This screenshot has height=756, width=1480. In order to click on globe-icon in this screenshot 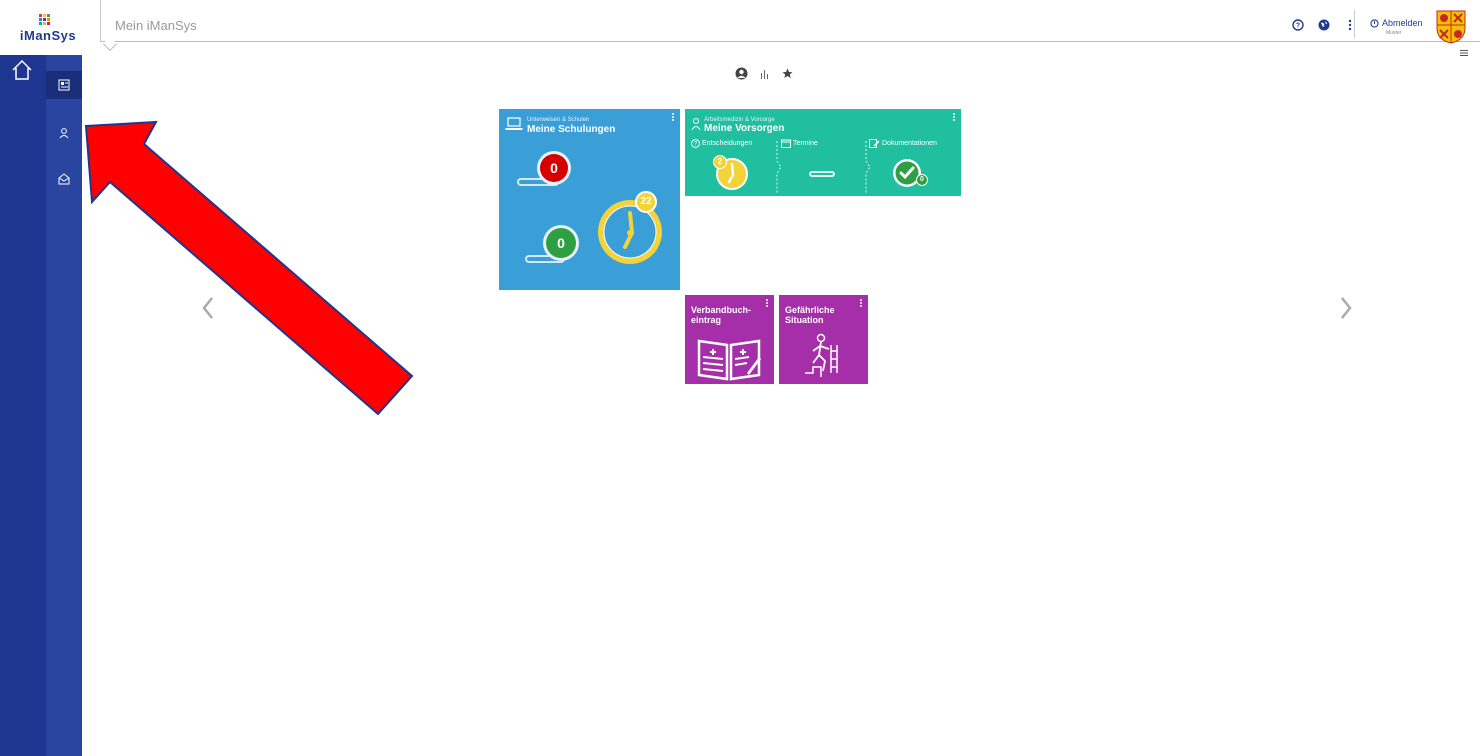, I will do `click(1324, 25)`.